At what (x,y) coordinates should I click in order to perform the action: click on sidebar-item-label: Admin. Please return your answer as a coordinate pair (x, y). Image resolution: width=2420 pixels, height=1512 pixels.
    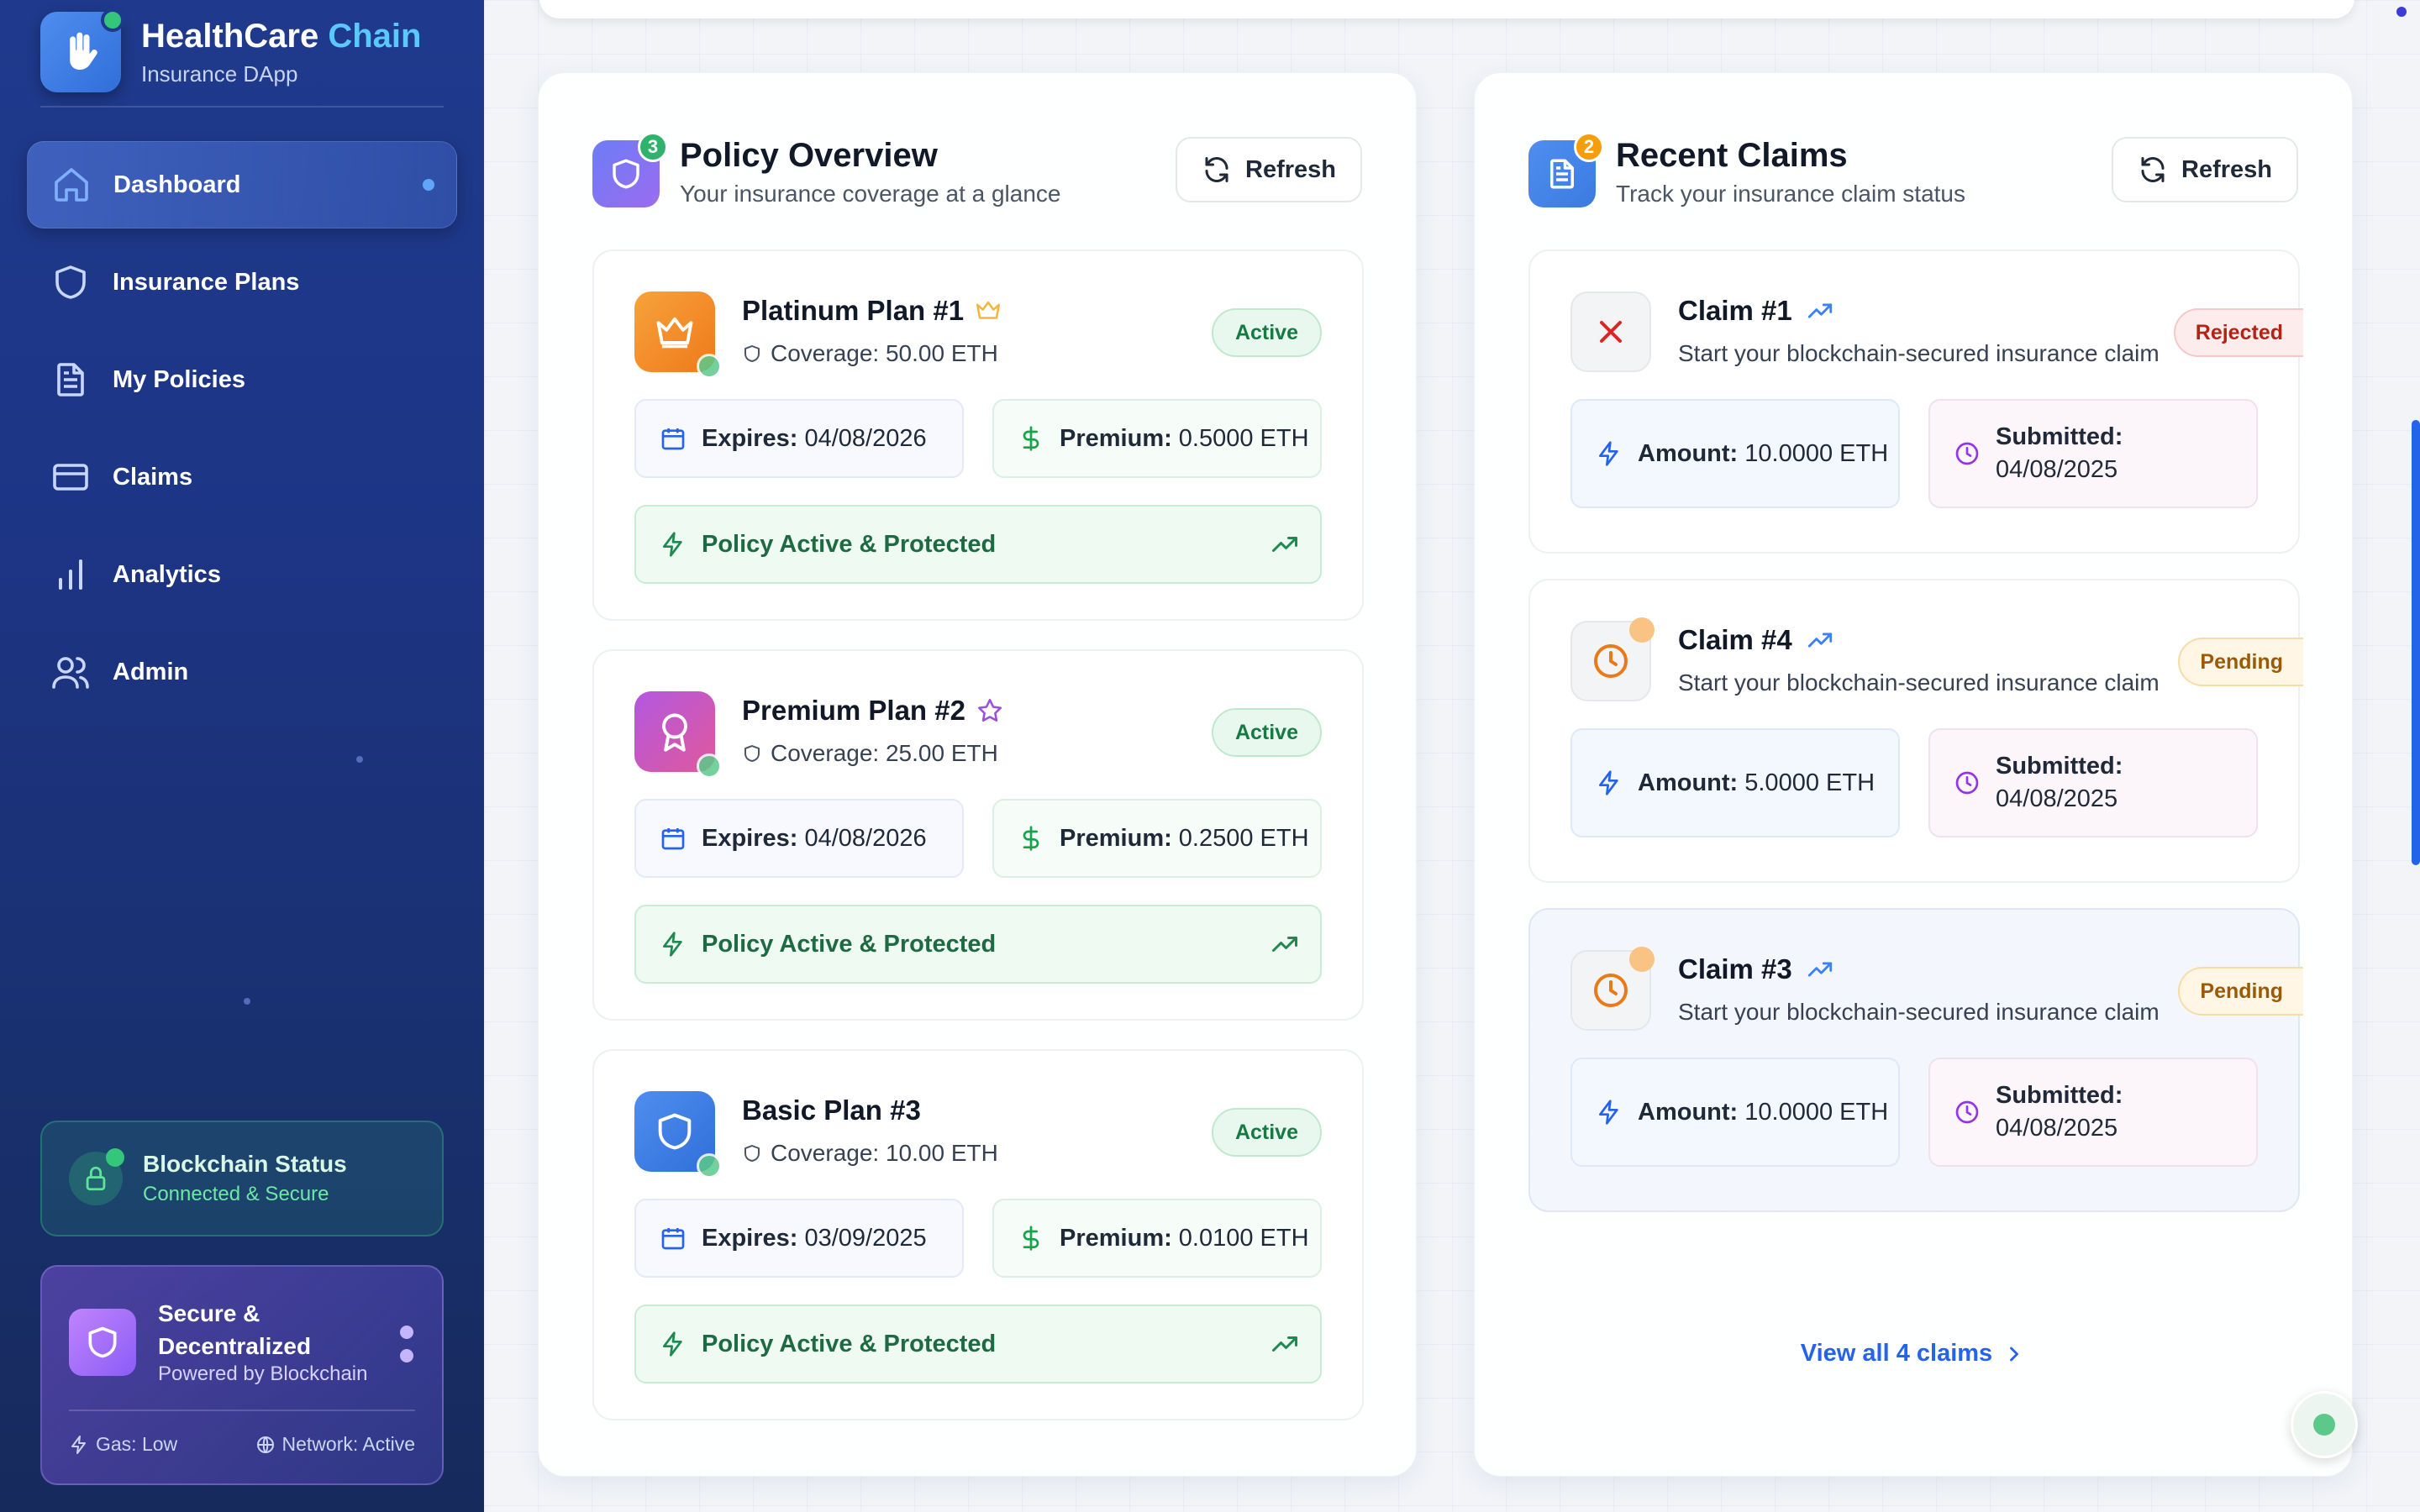
    Looking at the image, I should click on (151, 671).